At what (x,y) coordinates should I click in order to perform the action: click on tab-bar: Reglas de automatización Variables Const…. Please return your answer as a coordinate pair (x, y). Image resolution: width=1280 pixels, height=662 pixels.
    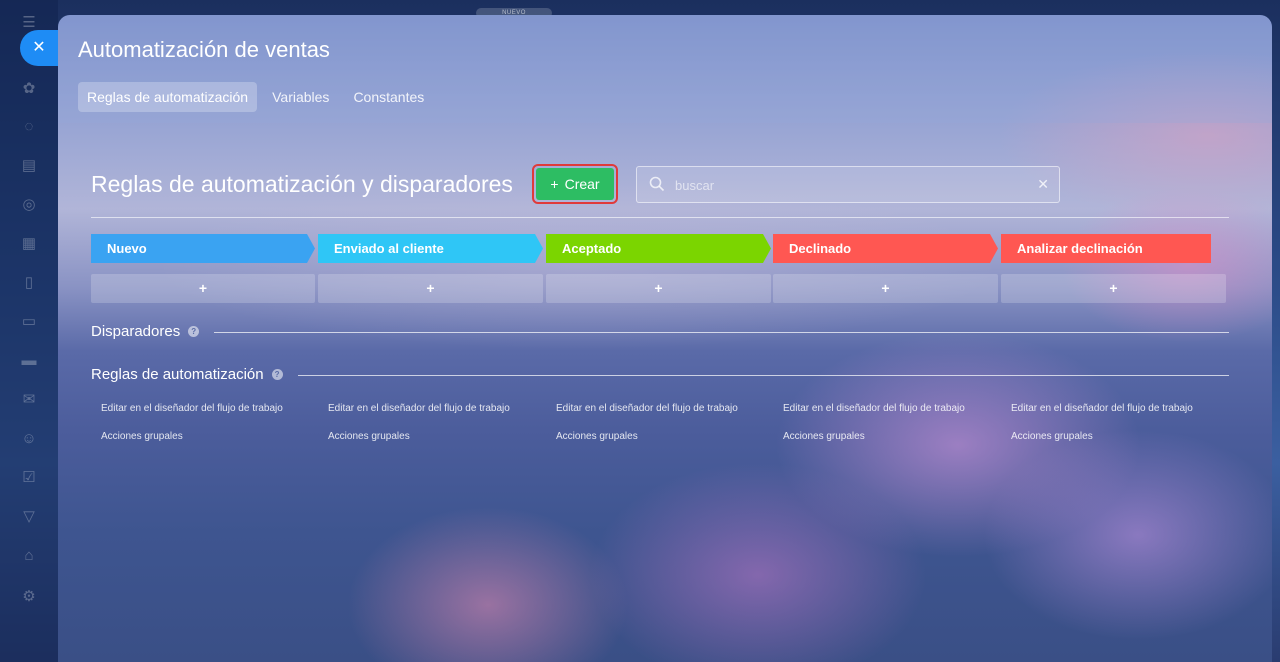
    Looking at the image, I should click on (255, 97).